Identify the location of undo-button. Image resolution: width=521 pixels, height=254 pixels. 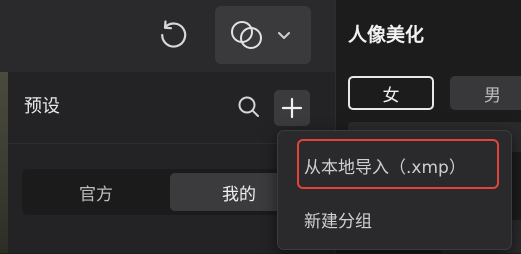
(173, 35).